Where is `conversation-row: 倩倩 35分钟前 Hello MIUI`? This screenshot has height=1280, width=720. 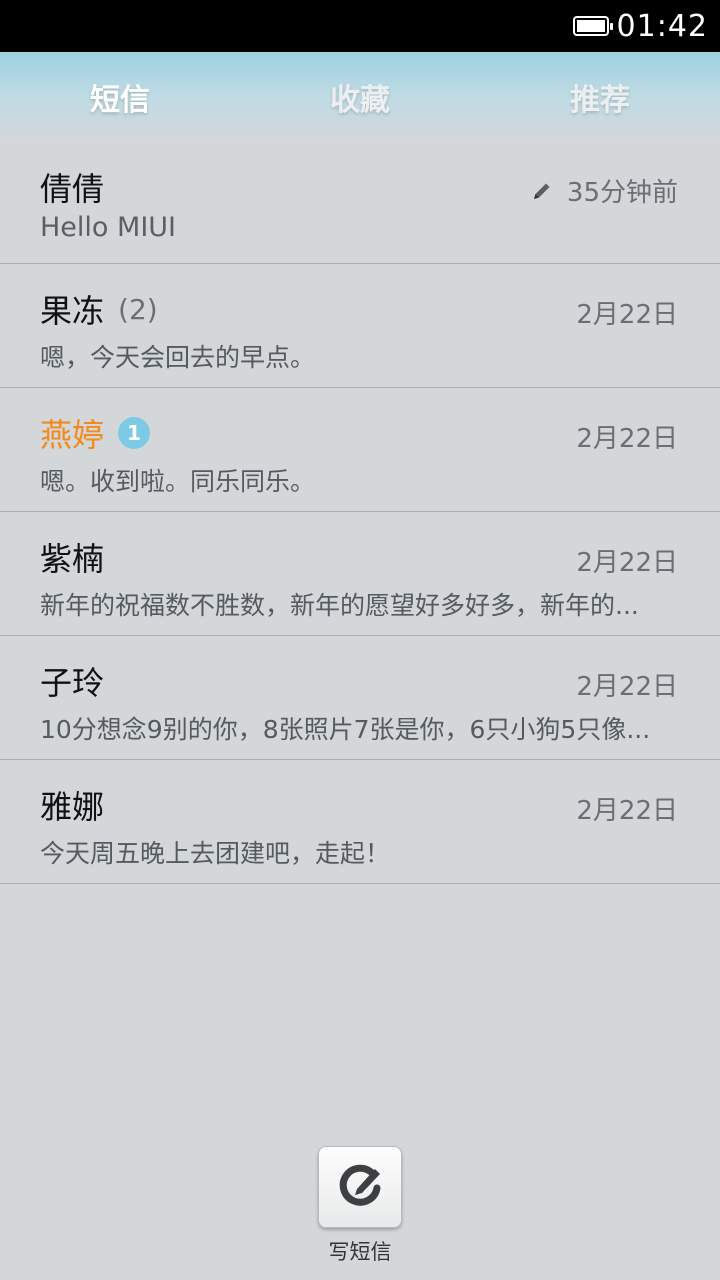
conversation-row: 倩倩 35分钟前 Hello MIUI is located at coordinates (360, 203).